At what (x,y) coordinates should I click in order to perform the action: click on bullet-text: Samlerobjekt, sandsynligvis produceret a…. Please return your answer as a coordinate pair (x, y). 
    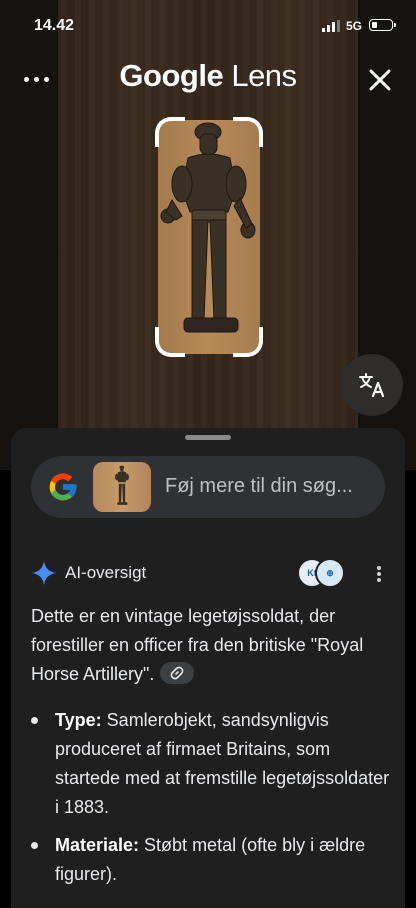
    Looking at the image, I should click on (222, 763).